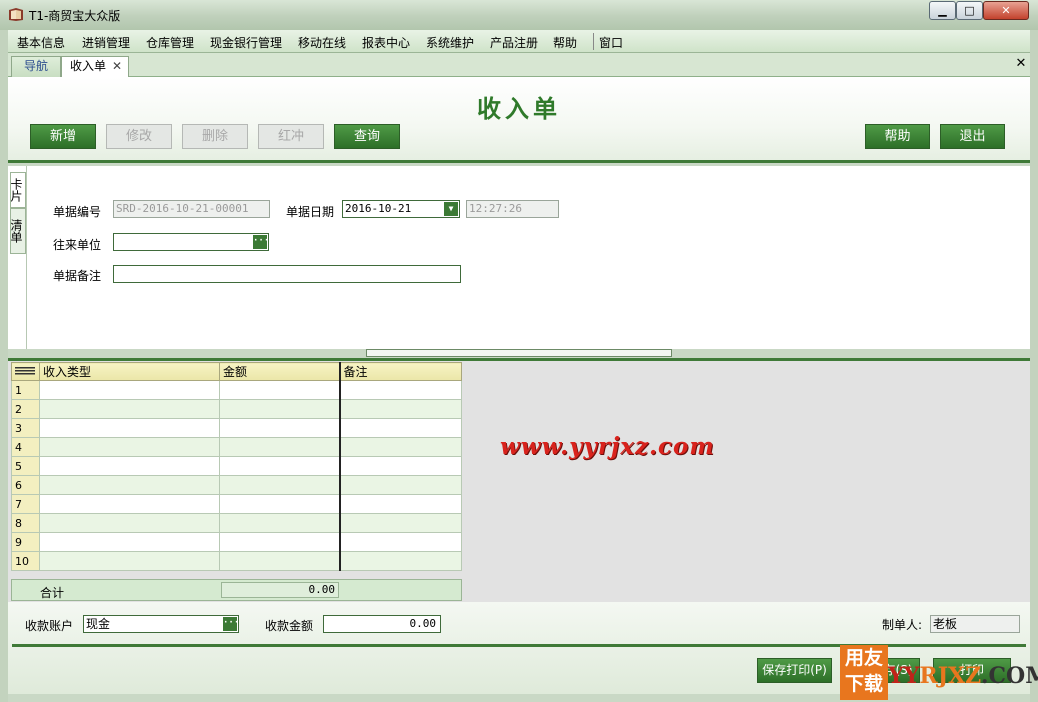 This screenshot has width=1038, height=702. Describe the element at coordinates (161, 624) in the screenshot. I see `account-field: 现金 ···` at that location.